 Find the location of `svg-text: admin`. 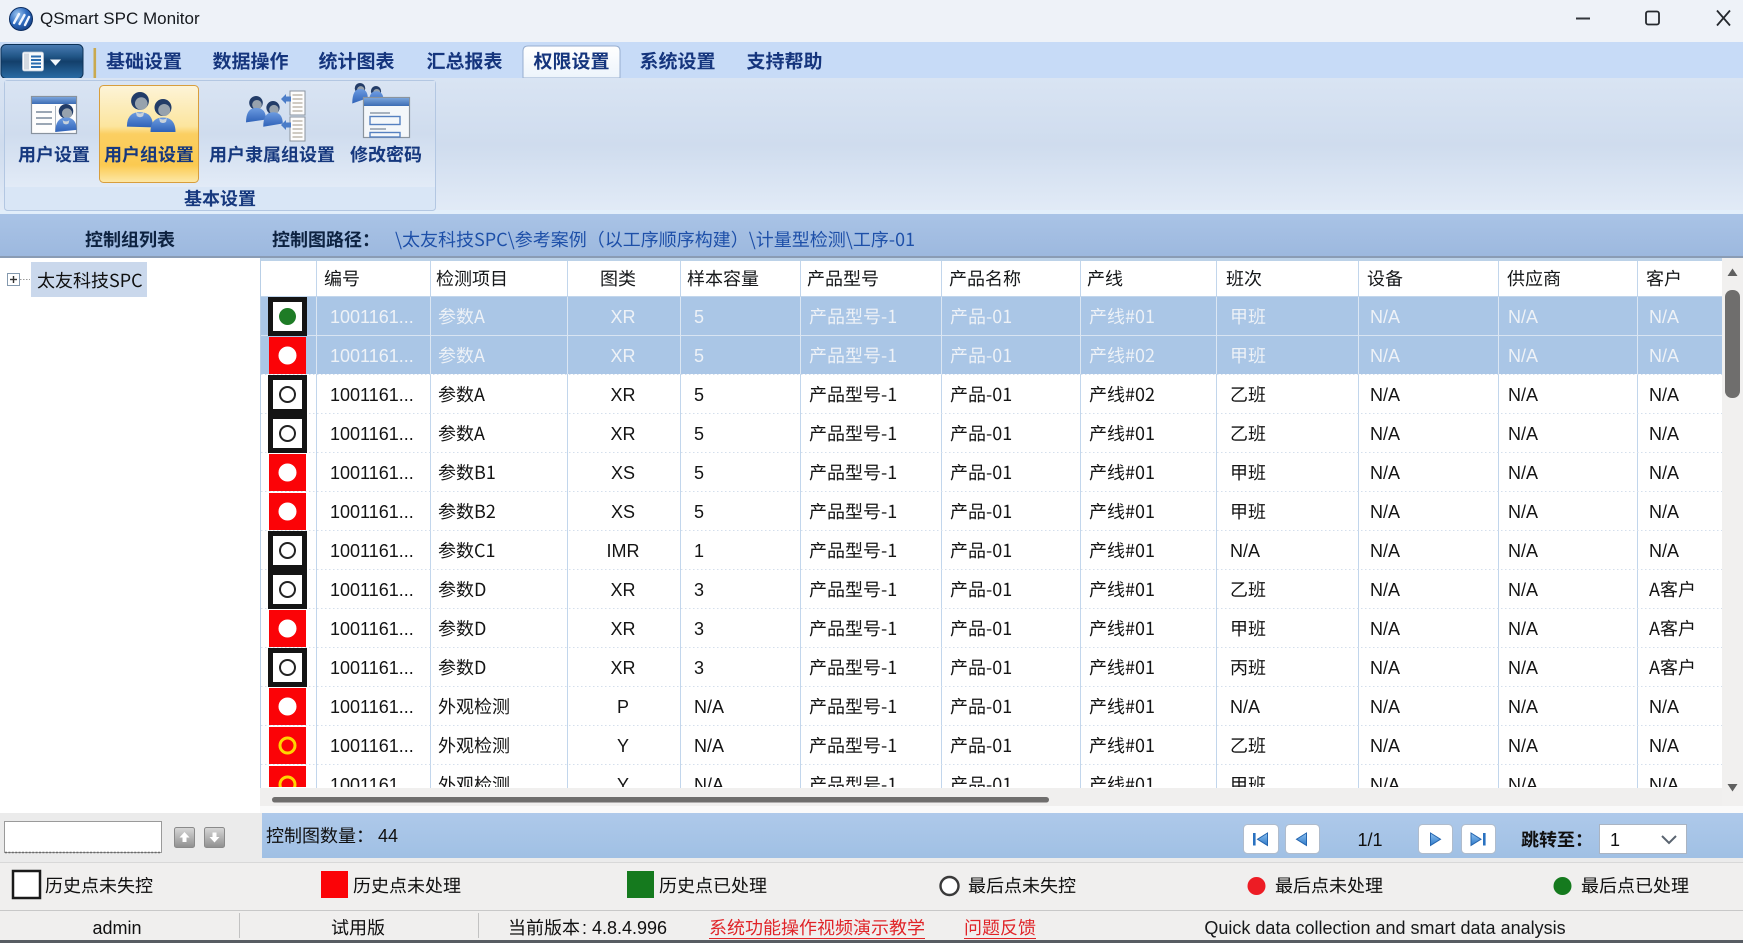

svg-text: admin is located at coordinates (116, 928).